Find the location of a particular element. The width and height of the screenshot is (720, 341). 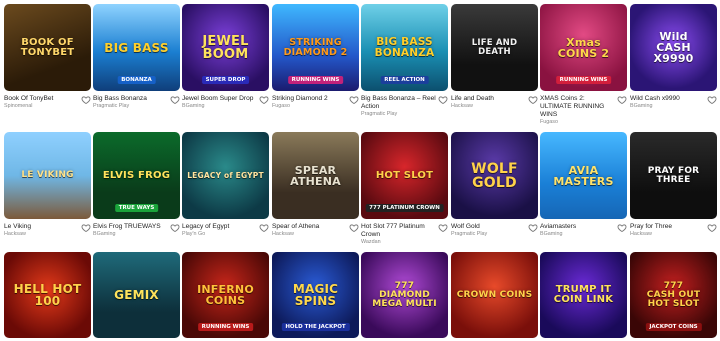

game-title: Striking Diamond 2 is located at coordinates (309, 99).